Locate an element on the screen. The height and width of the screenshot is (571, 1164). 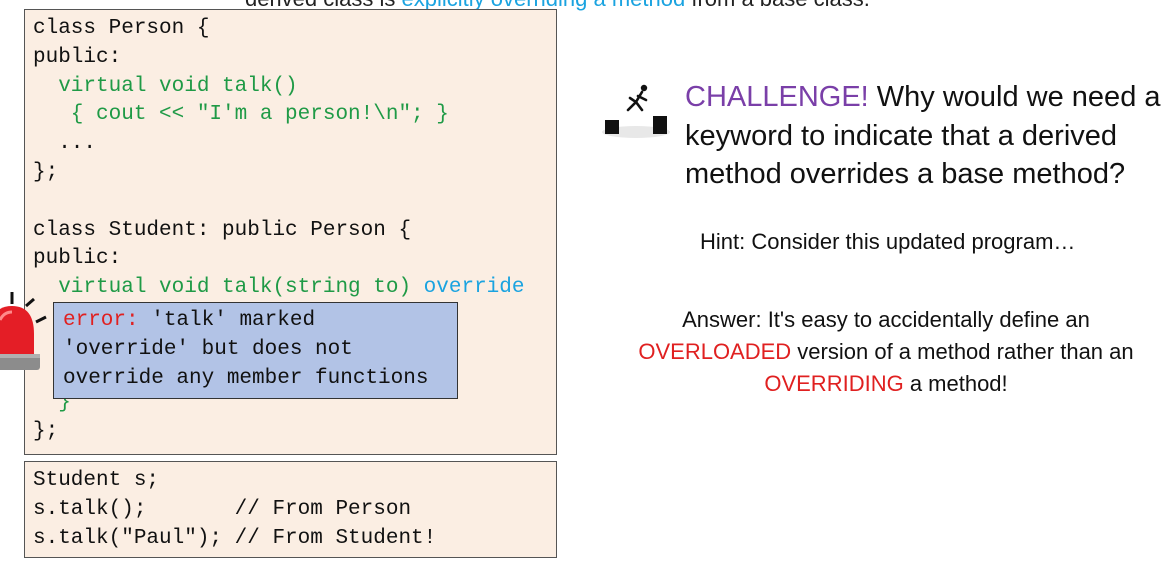
code-line: { cout << "I'm a person!\n"; } is located at coordinates (279, 115).